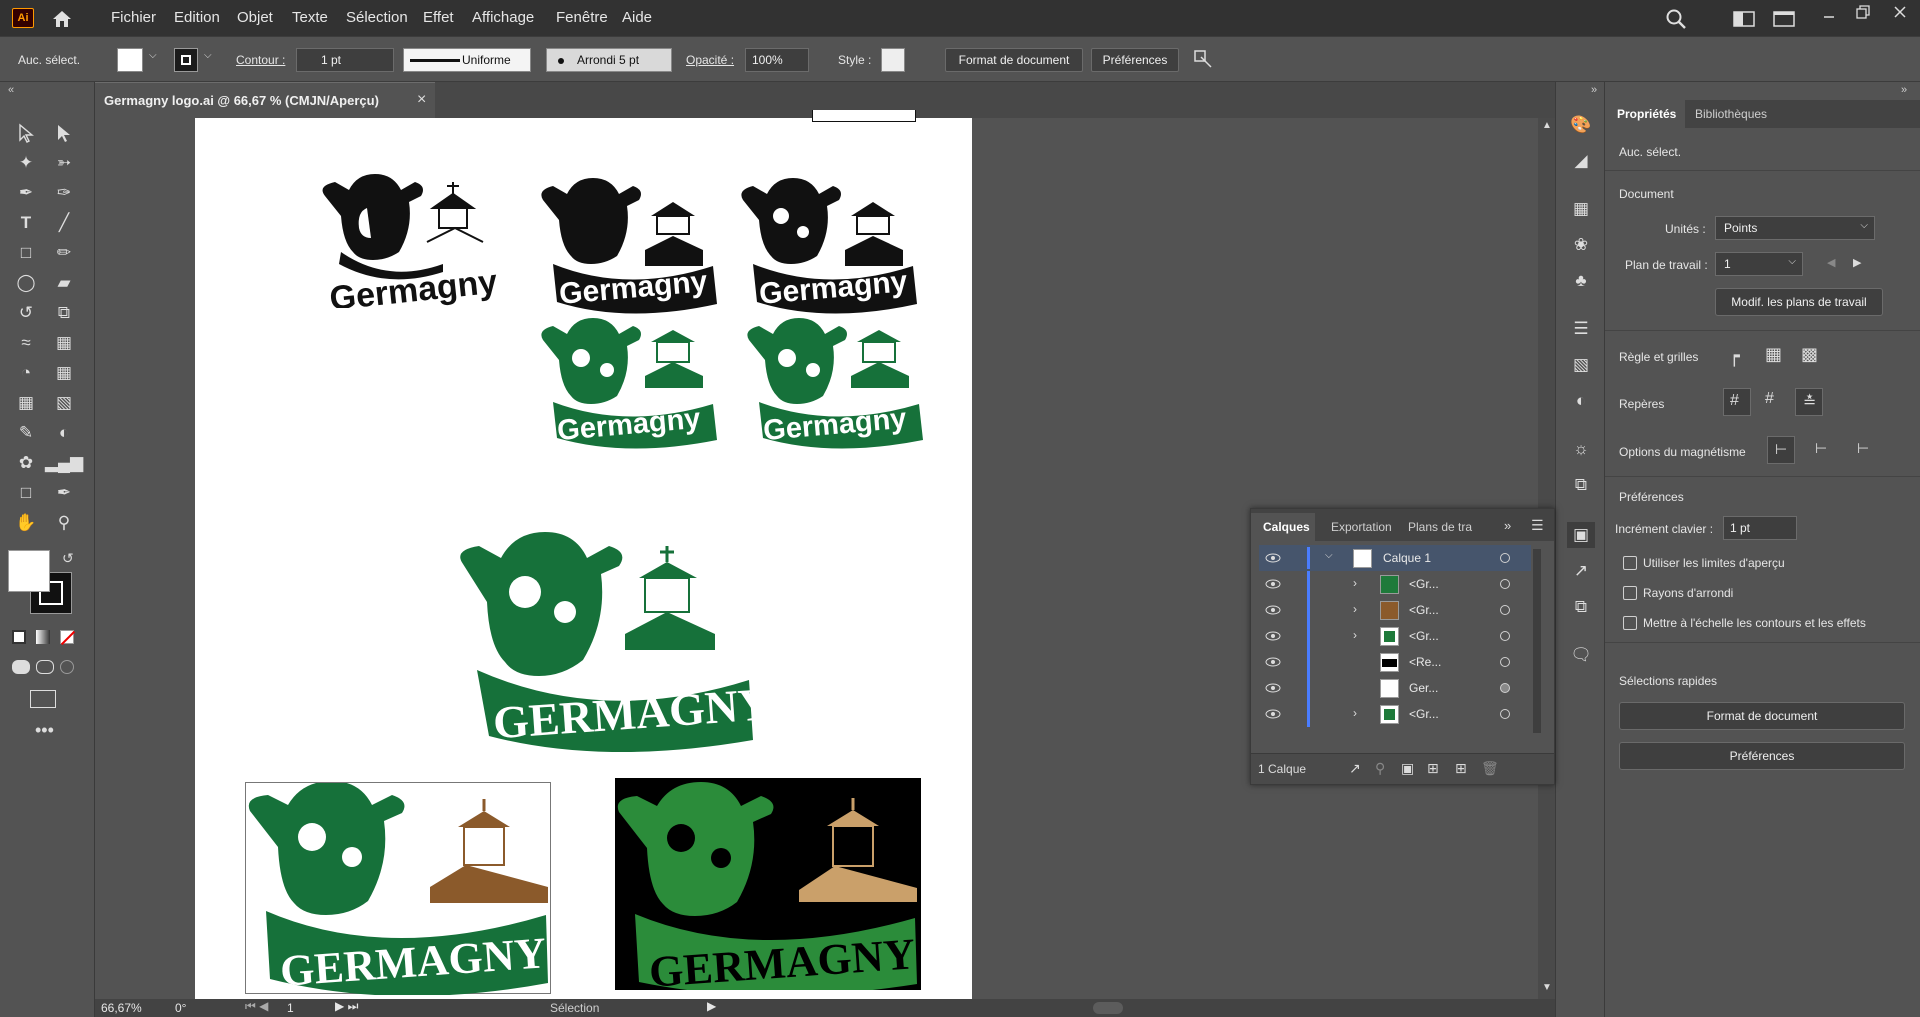 The image size is (1920, 1017). What do you see at coordinates (26, 373) in the screenshot?
I see `shape-builder-icon: ◔` at bounding box center [26, 373].